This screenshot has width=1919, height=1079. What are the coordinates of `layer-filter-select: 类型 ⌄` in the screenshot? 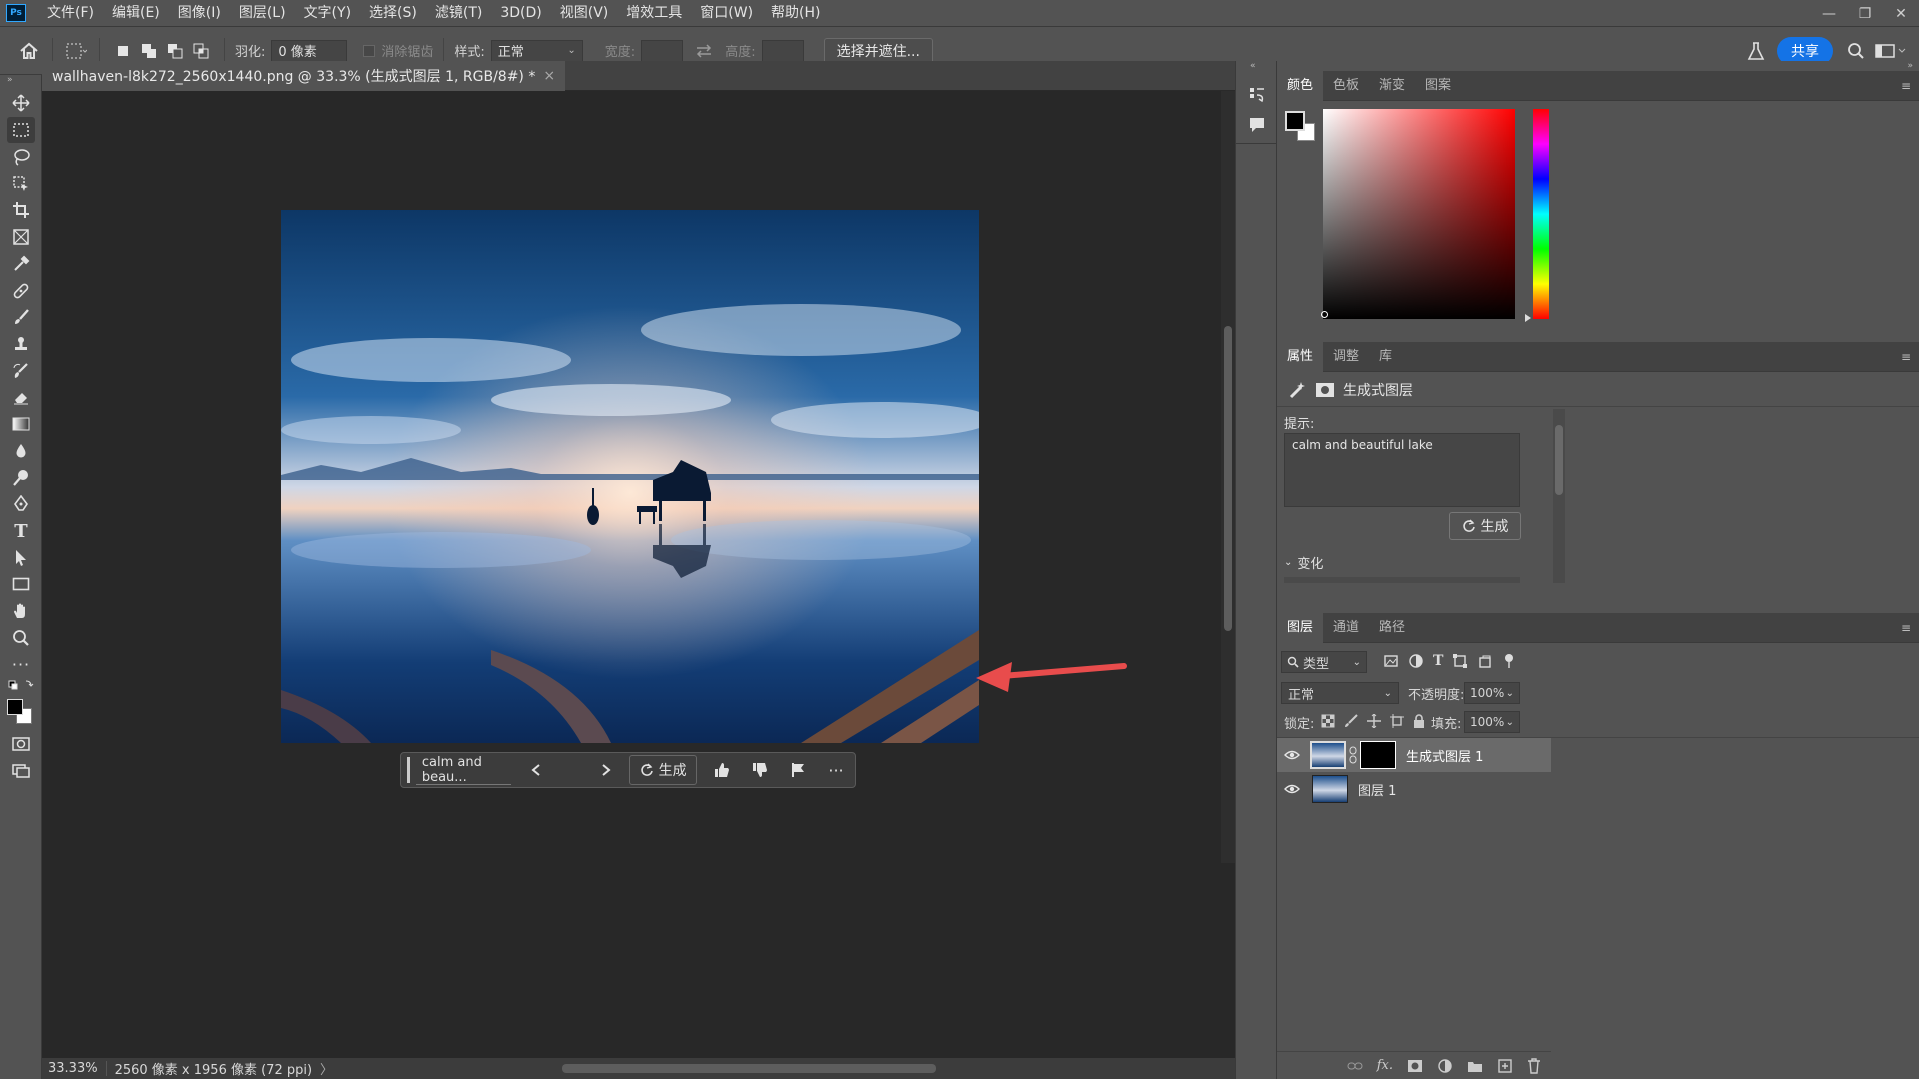 It's located at (1324, 662).